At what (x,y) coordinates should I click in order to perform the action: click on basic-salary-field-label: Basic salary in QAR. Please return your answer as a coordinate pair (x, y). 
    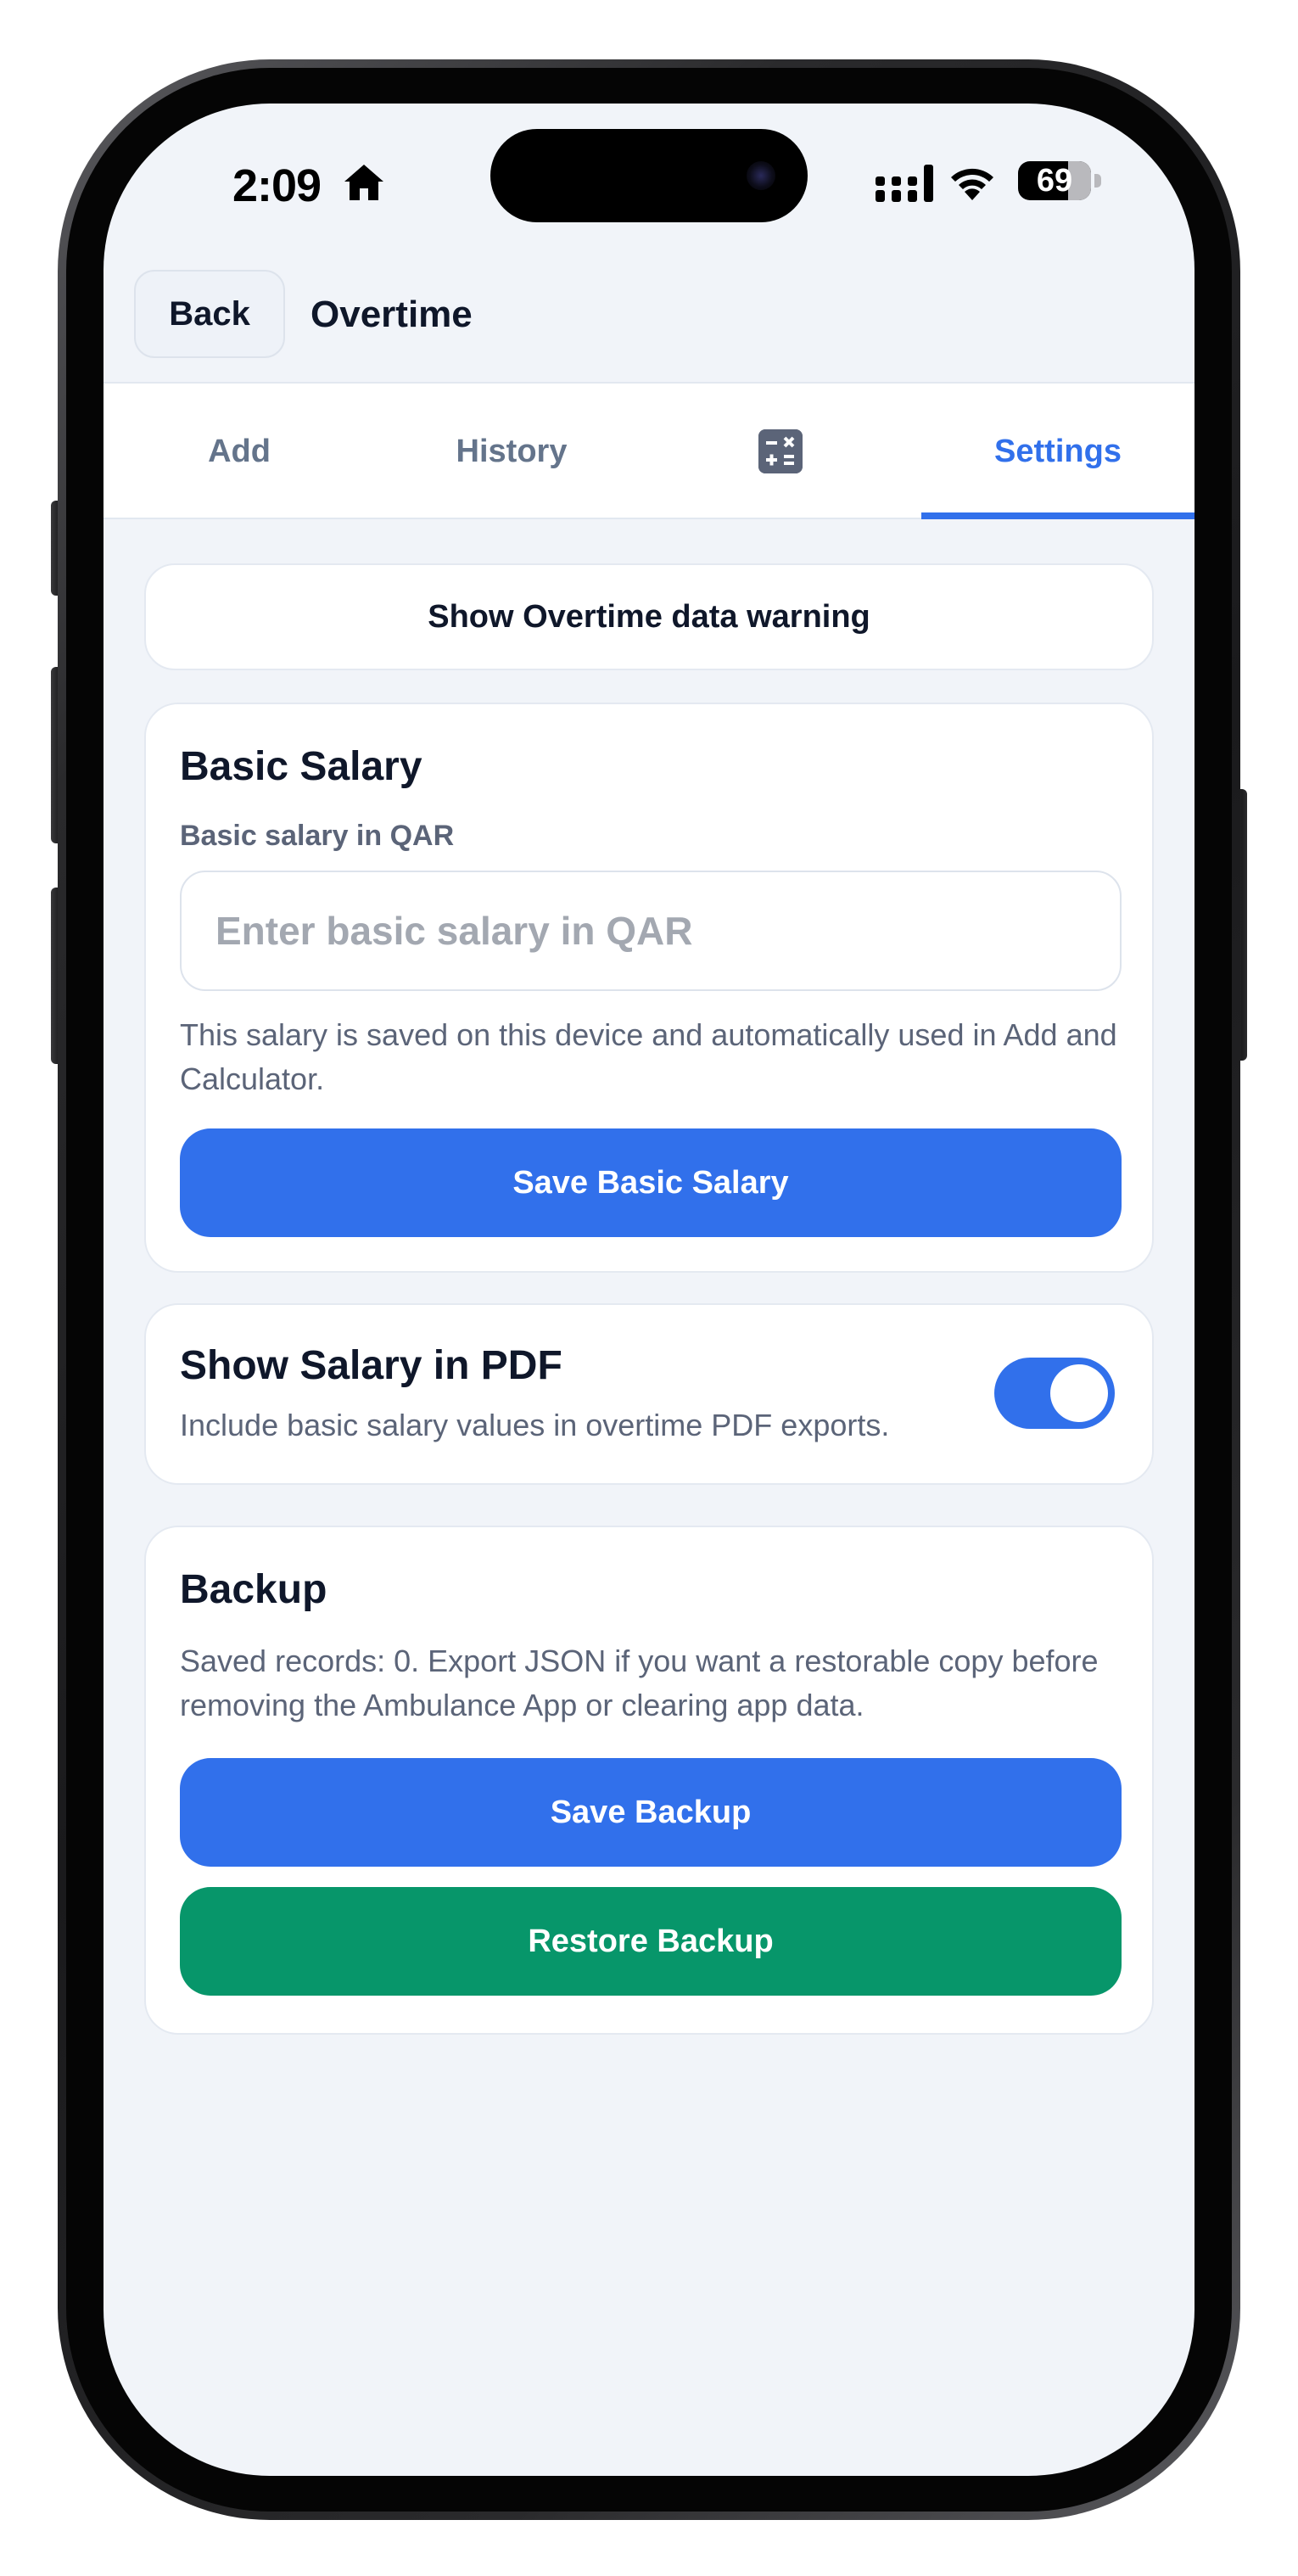
    Looking at the image, I should click on (317, 836).